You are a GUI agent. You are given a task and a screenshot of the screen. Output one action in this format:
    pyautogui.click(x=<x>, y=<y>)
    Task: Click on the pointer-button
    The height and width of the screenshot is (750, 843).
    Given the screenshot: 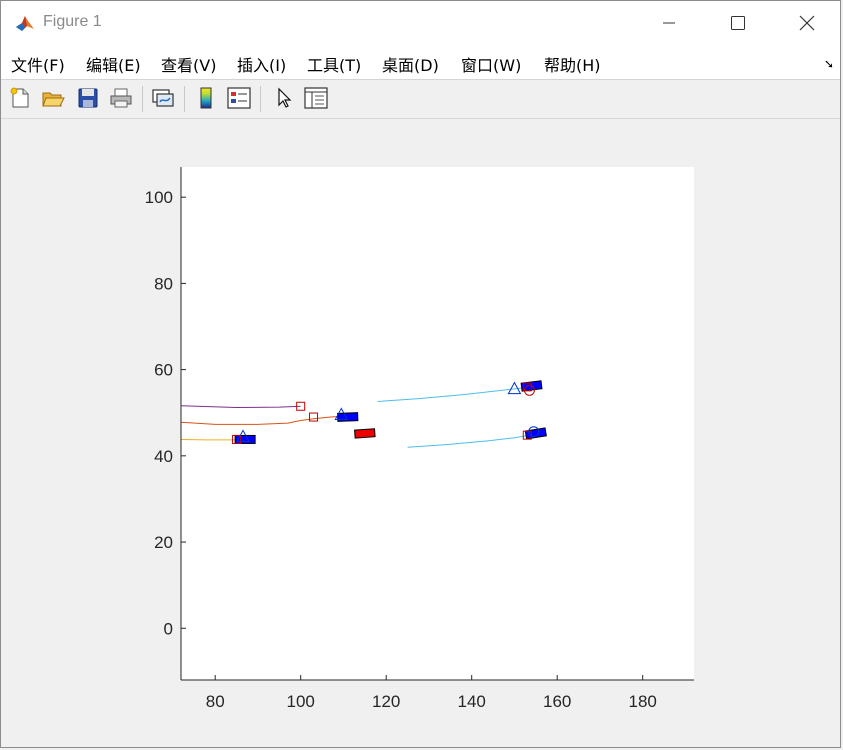 What is the action you would take?
    pyautogui.click(x=284, y=98)
    